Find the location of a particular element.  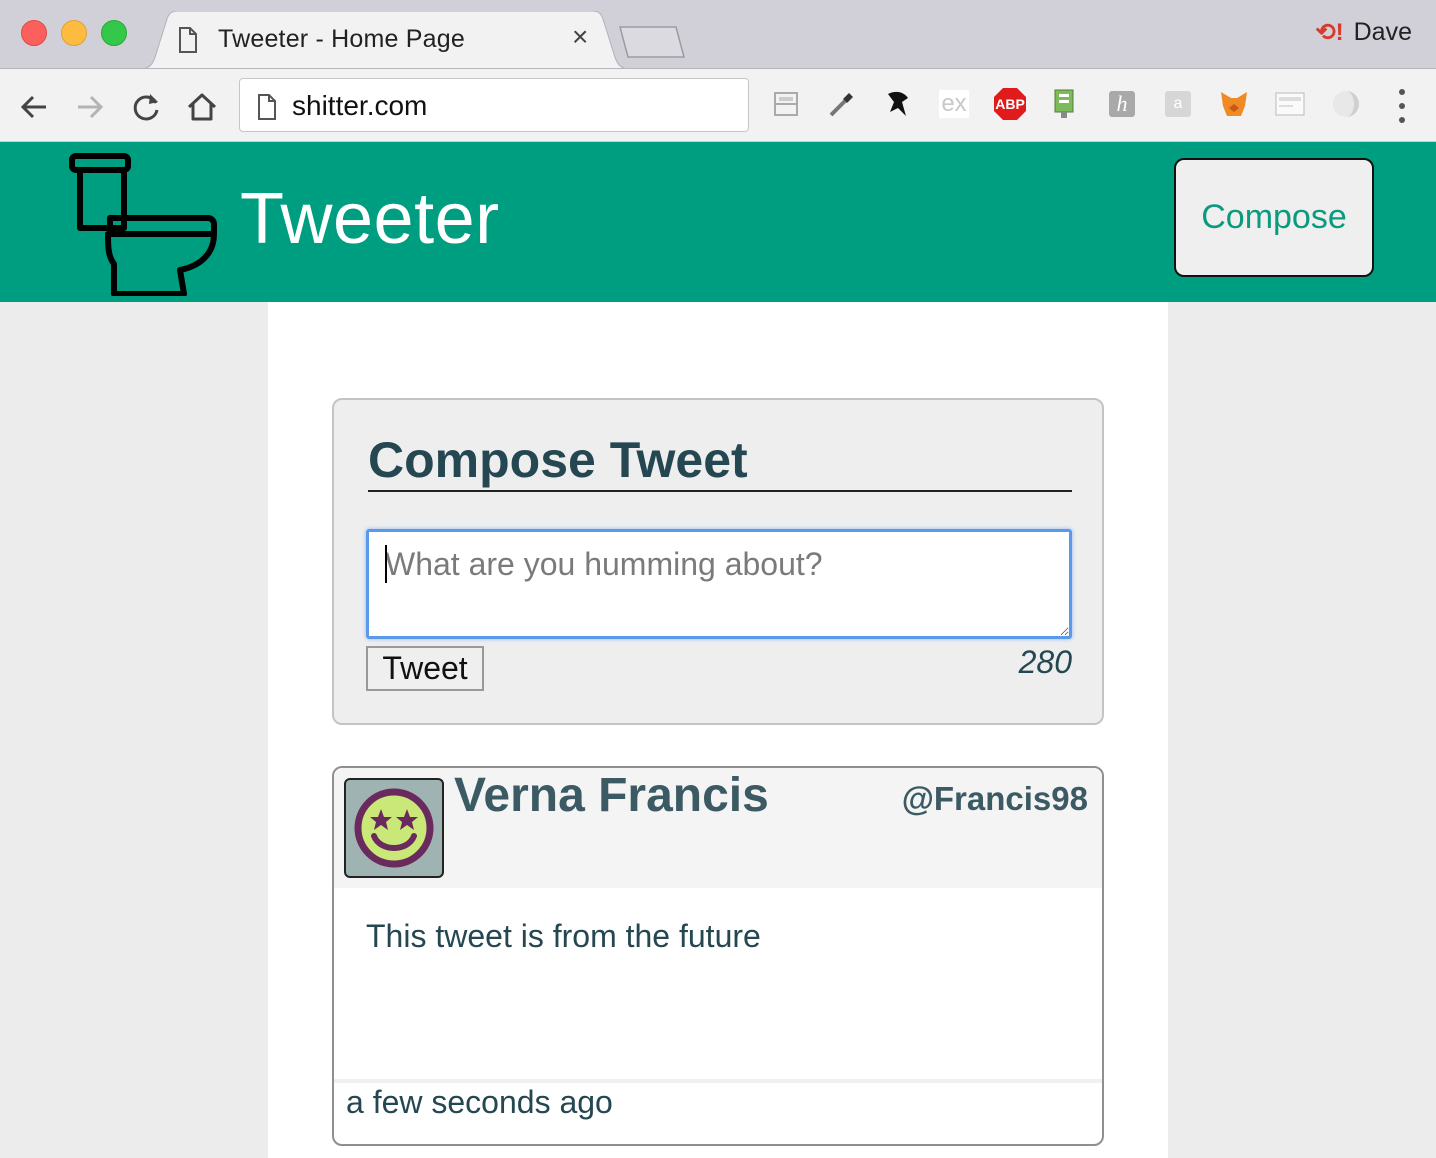

tweet-divider is located at coordinates (718, 1081).